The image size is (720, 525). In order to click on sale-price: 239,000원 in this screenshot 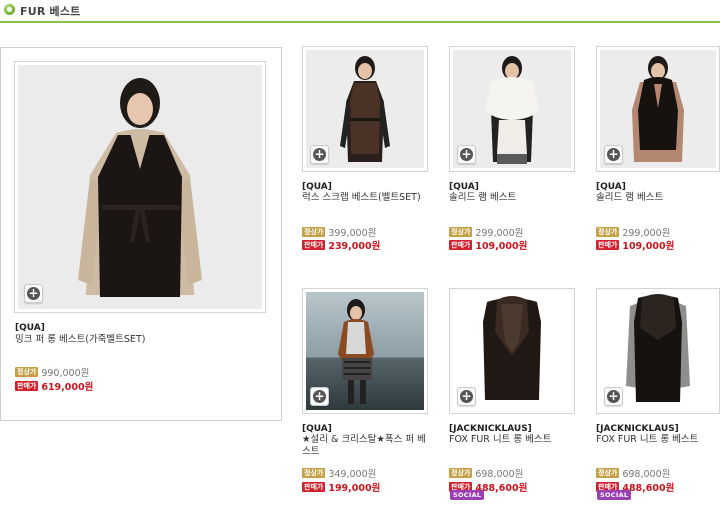, I will do `click(354, 246)`.